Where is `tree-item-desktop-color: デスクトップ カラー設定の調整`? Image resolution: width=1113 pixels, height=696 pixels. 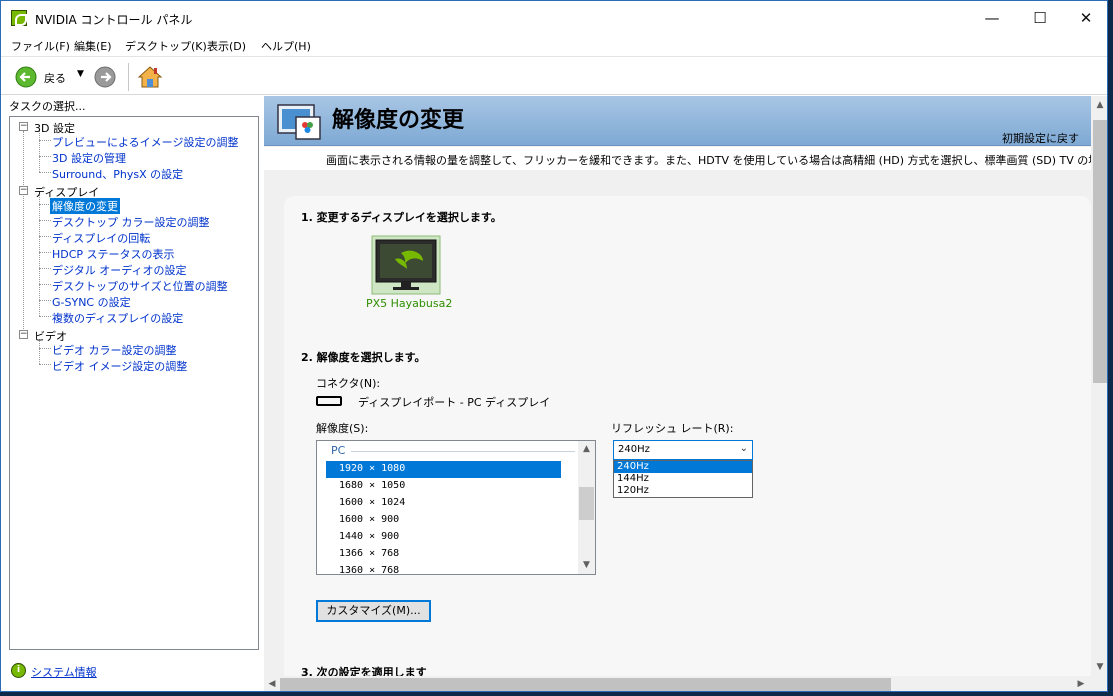 tree-item-desktop-color: デスクトップ カラー設定の調整 is located at coordinates (131, 222).